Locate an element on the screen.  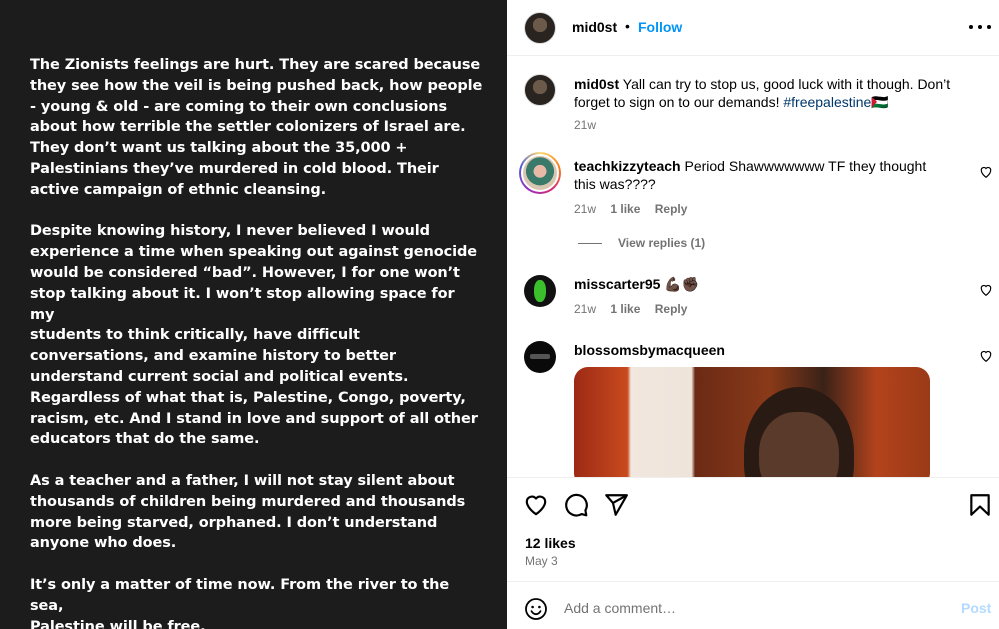
emoji-icon is located at coordinates (536, 609).